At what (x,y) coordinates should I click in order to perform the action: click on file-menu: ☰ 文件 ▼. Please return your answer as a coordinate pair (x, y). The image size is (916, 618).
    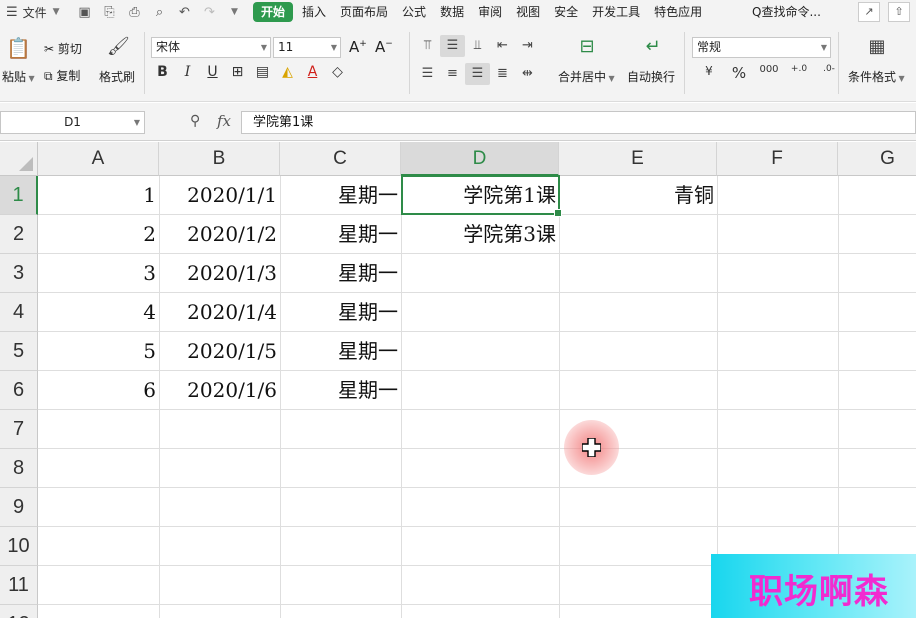
    Looking at the image, I should click on (36, 12).